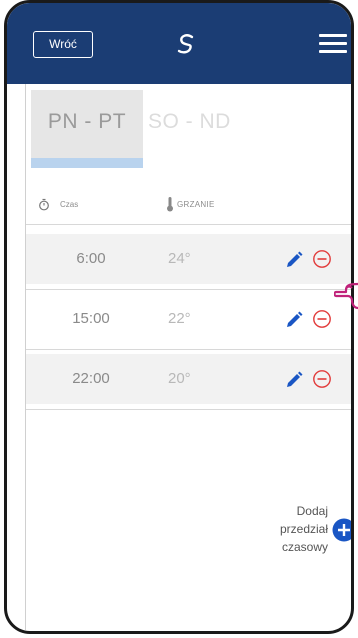 This screenshot has height=638, width=358. I want to click on add-label-line1: Dodaj, so click(312, 511).